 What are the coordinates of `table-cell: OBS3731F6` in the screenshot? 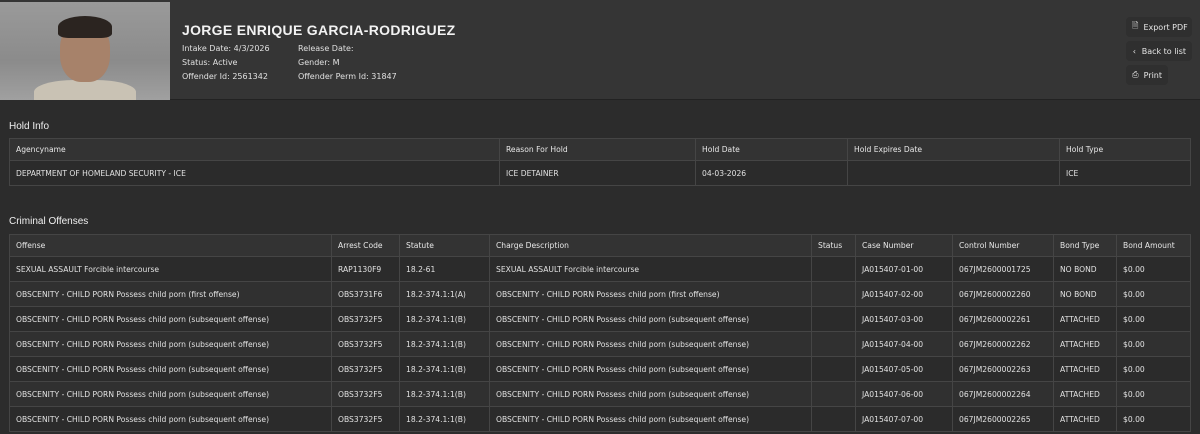 It's located at (365, 294).